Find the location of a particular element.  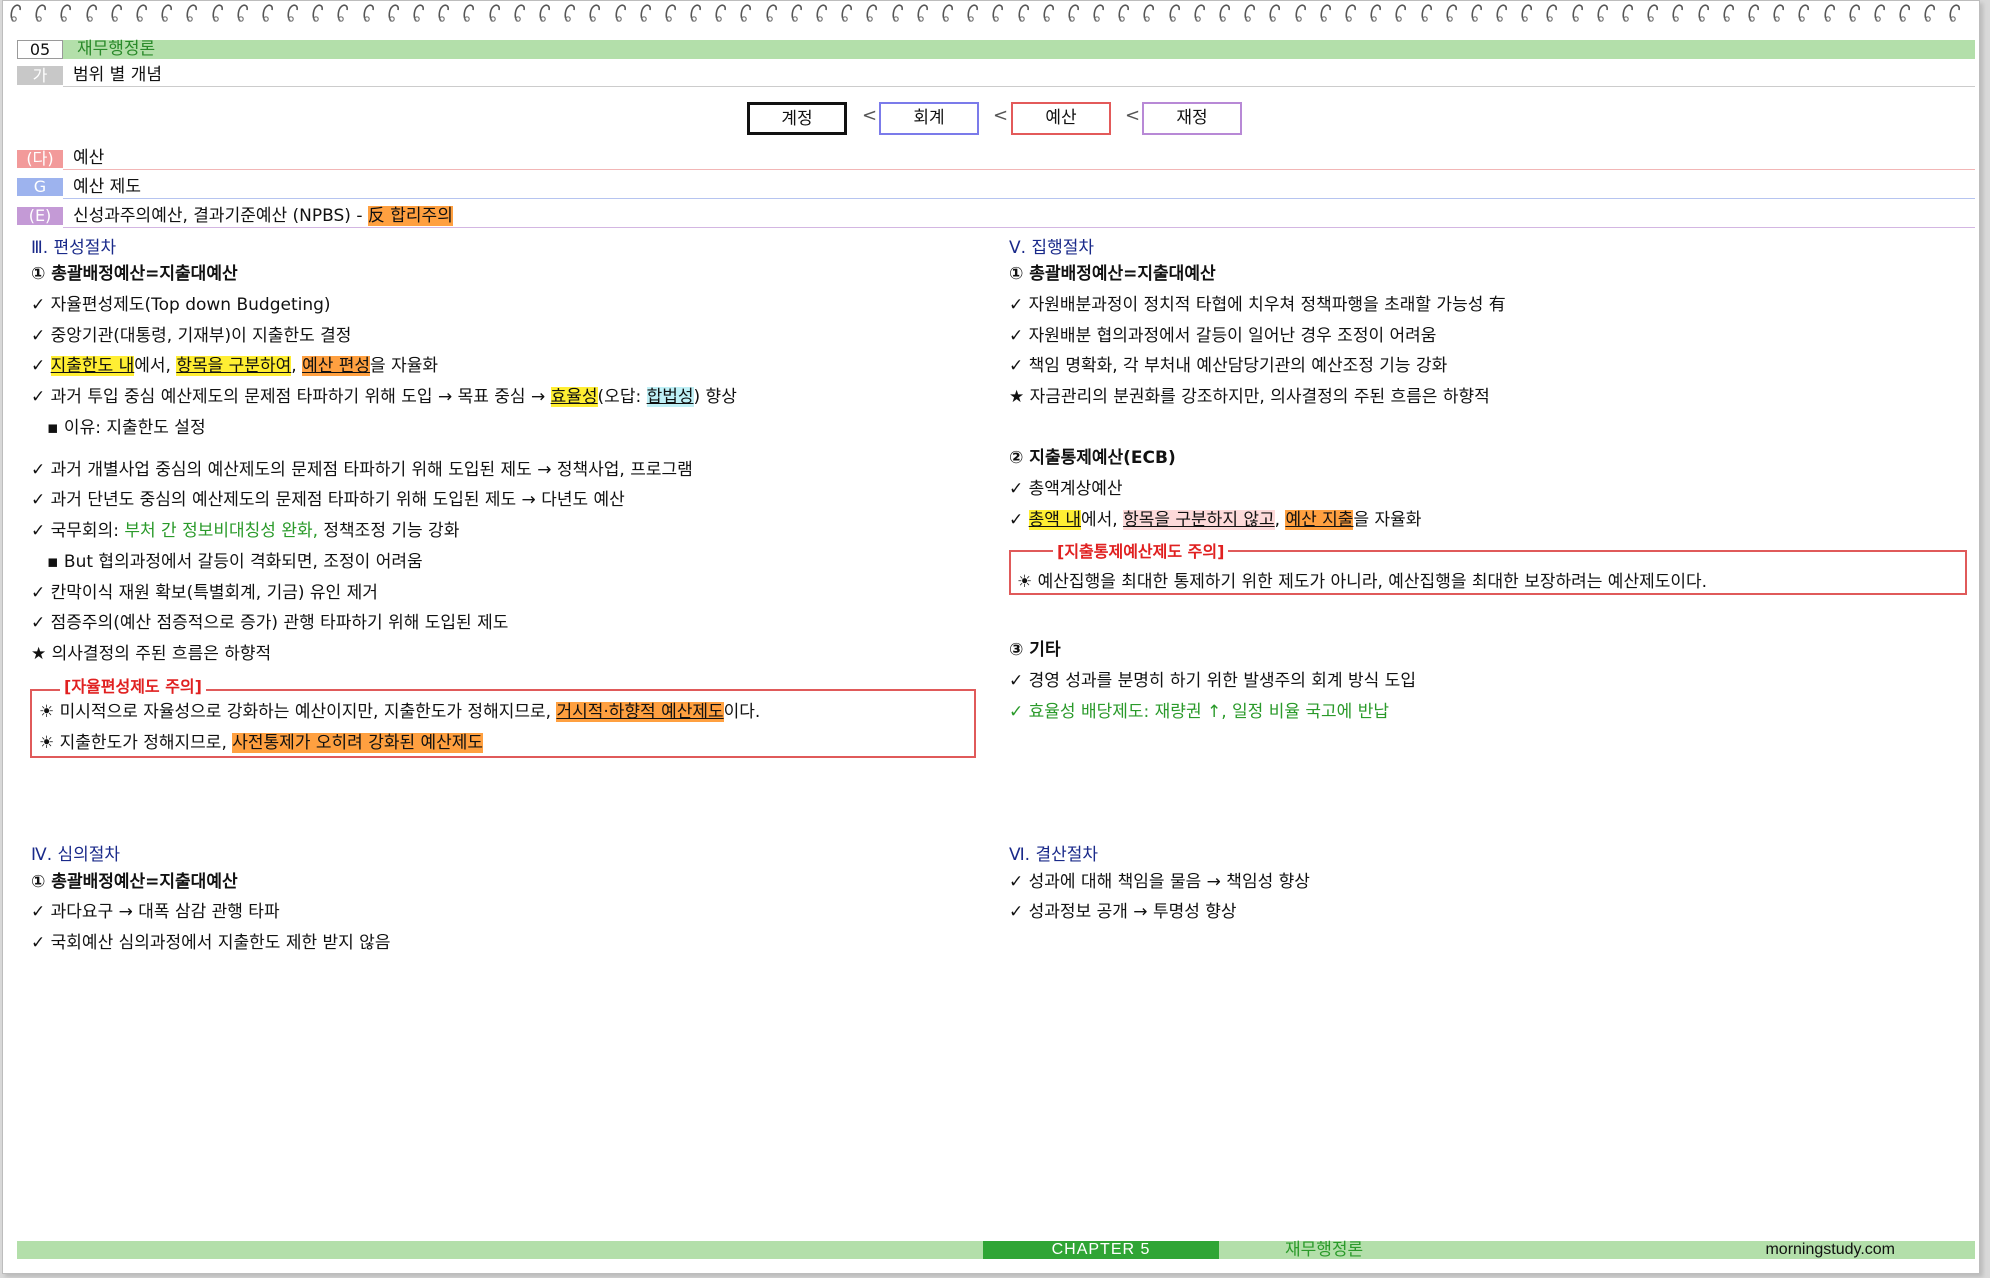

subheading: ③ 기타 is located at coordinates (1035, 650).